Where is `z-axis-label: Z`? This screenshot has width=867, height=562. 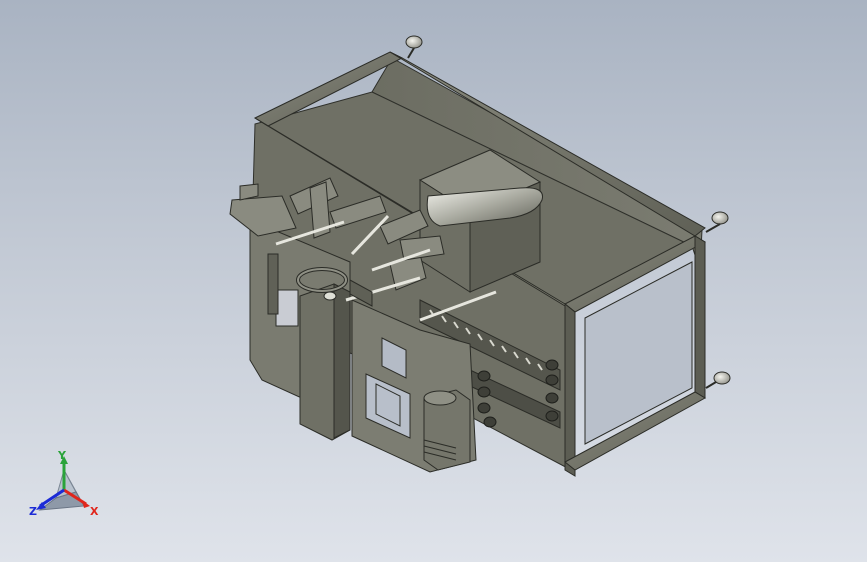 z-axis-label: Z is located at coordinates (33, 511).